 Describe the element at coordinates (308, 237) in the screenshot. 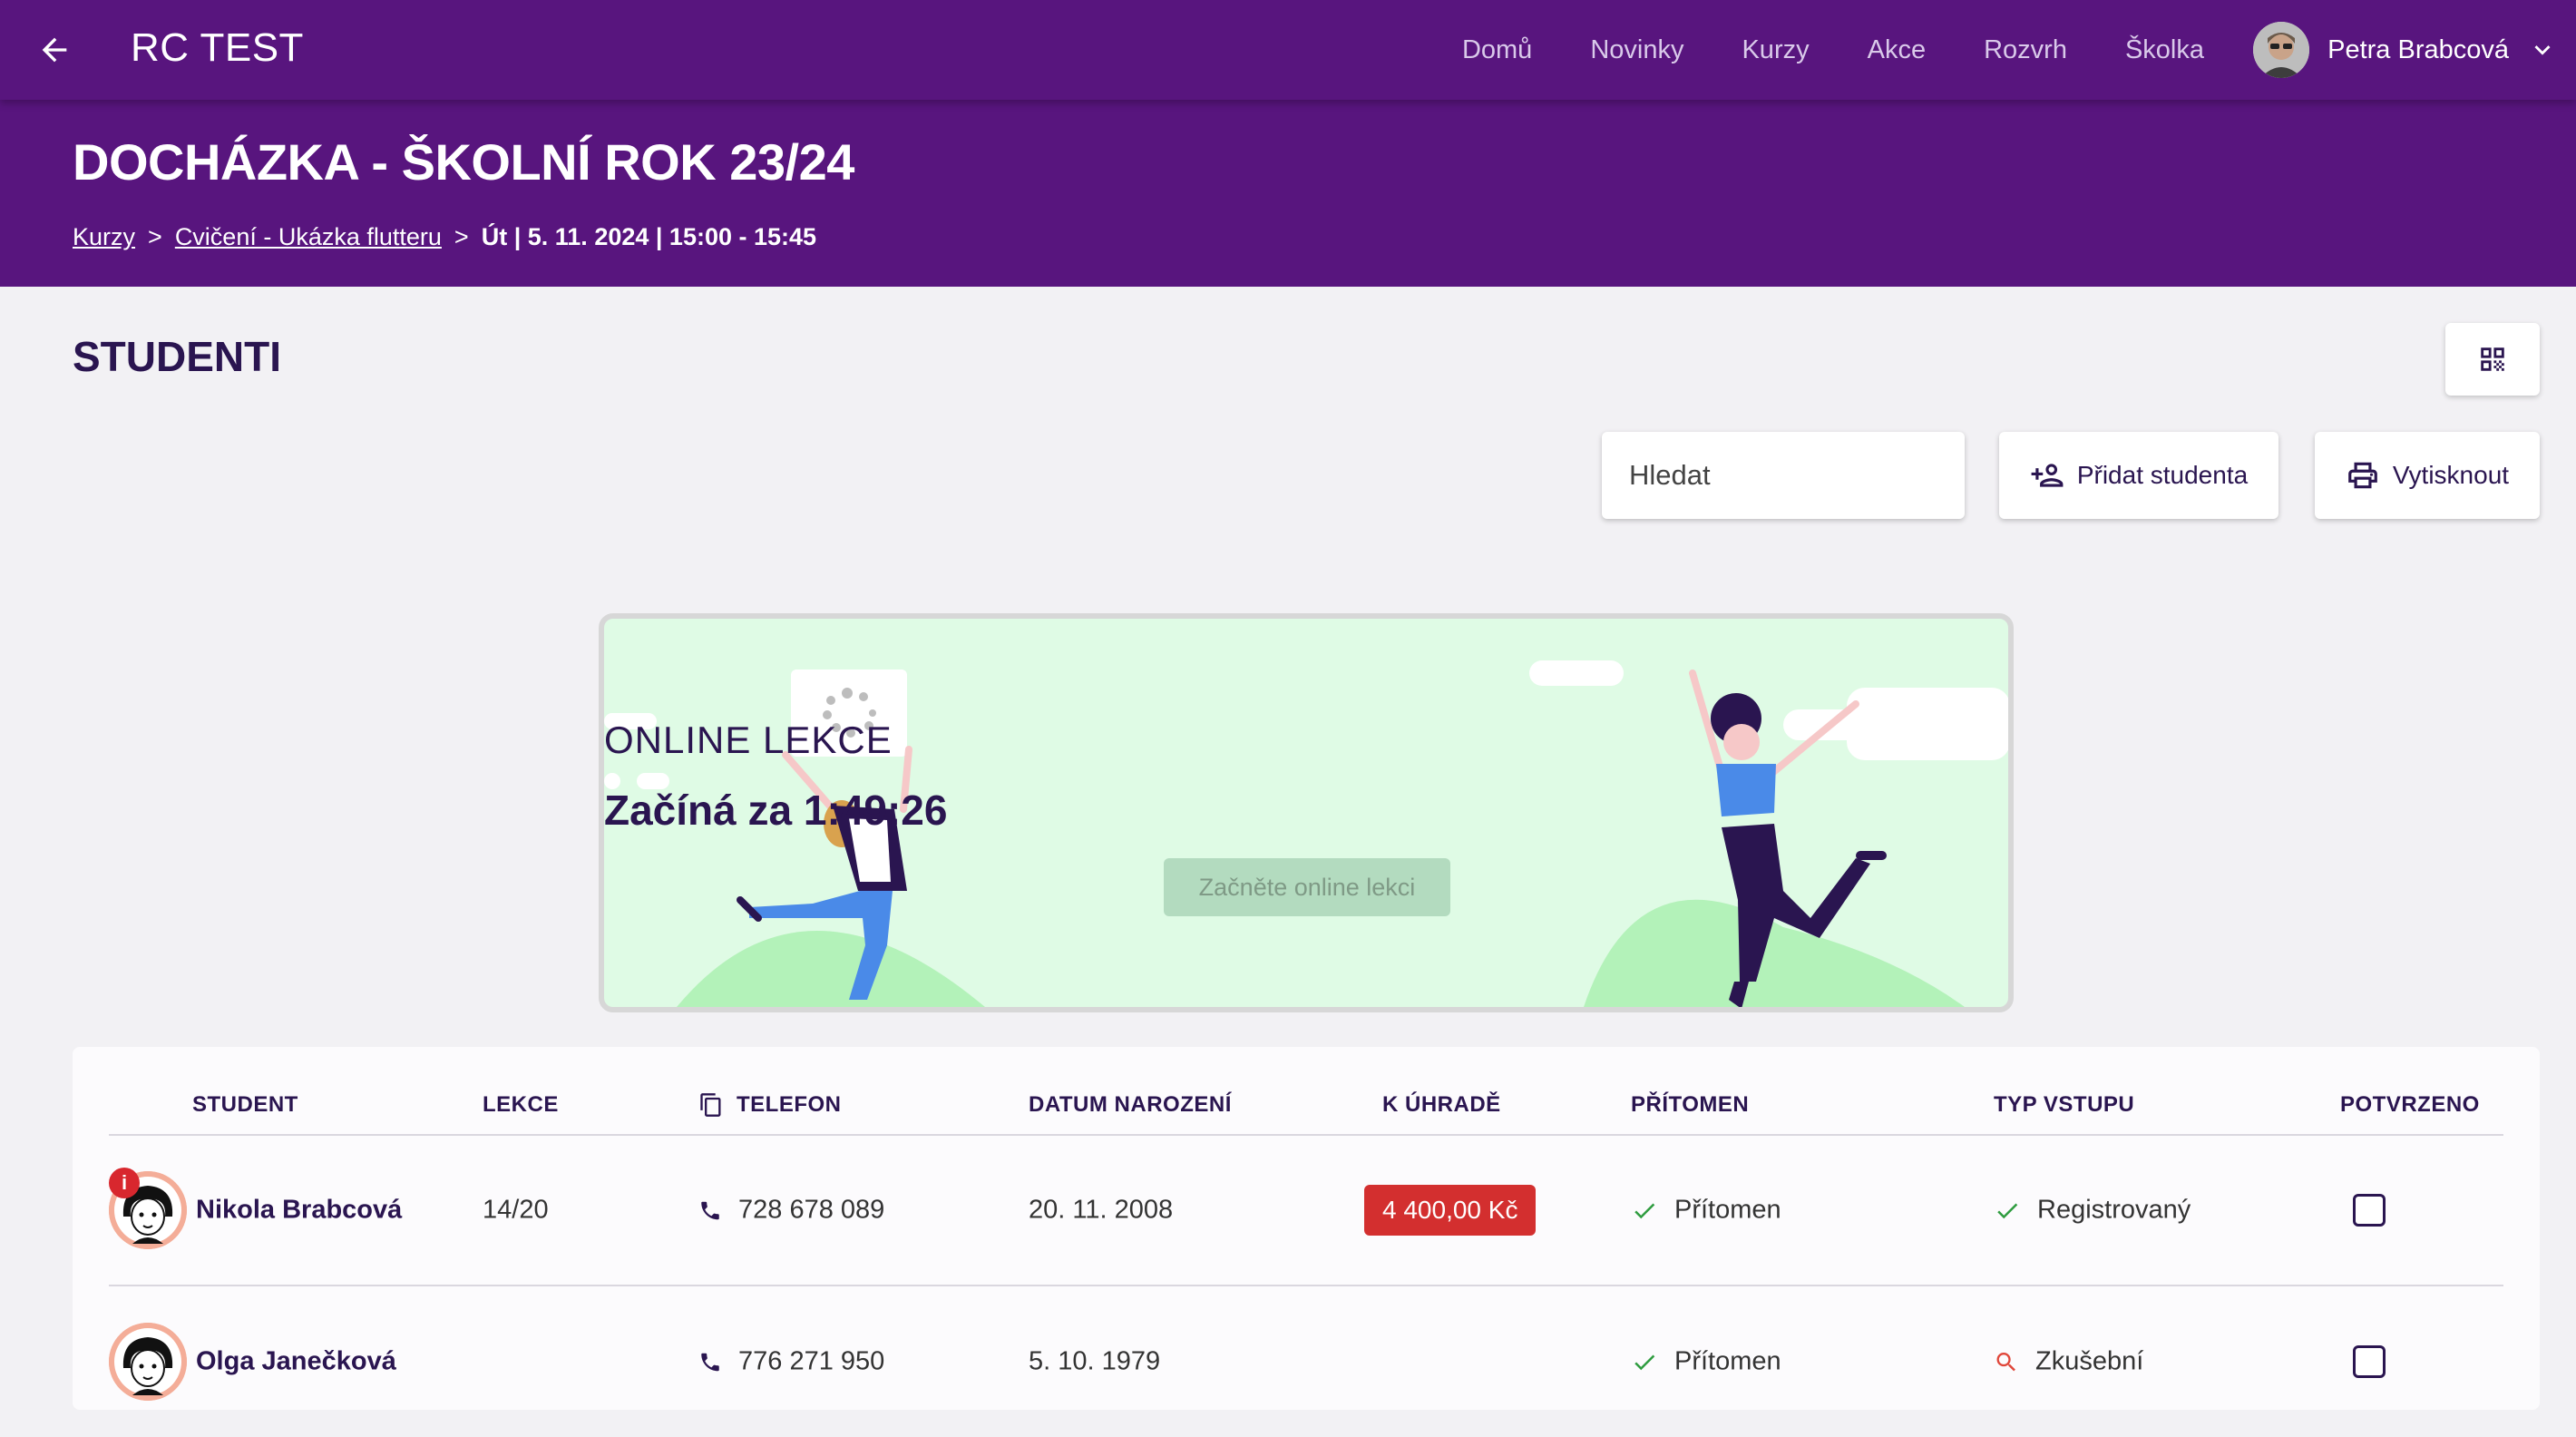

I see `breadcrumb-course: Cvičení - Ukázka flutteru` at that location.